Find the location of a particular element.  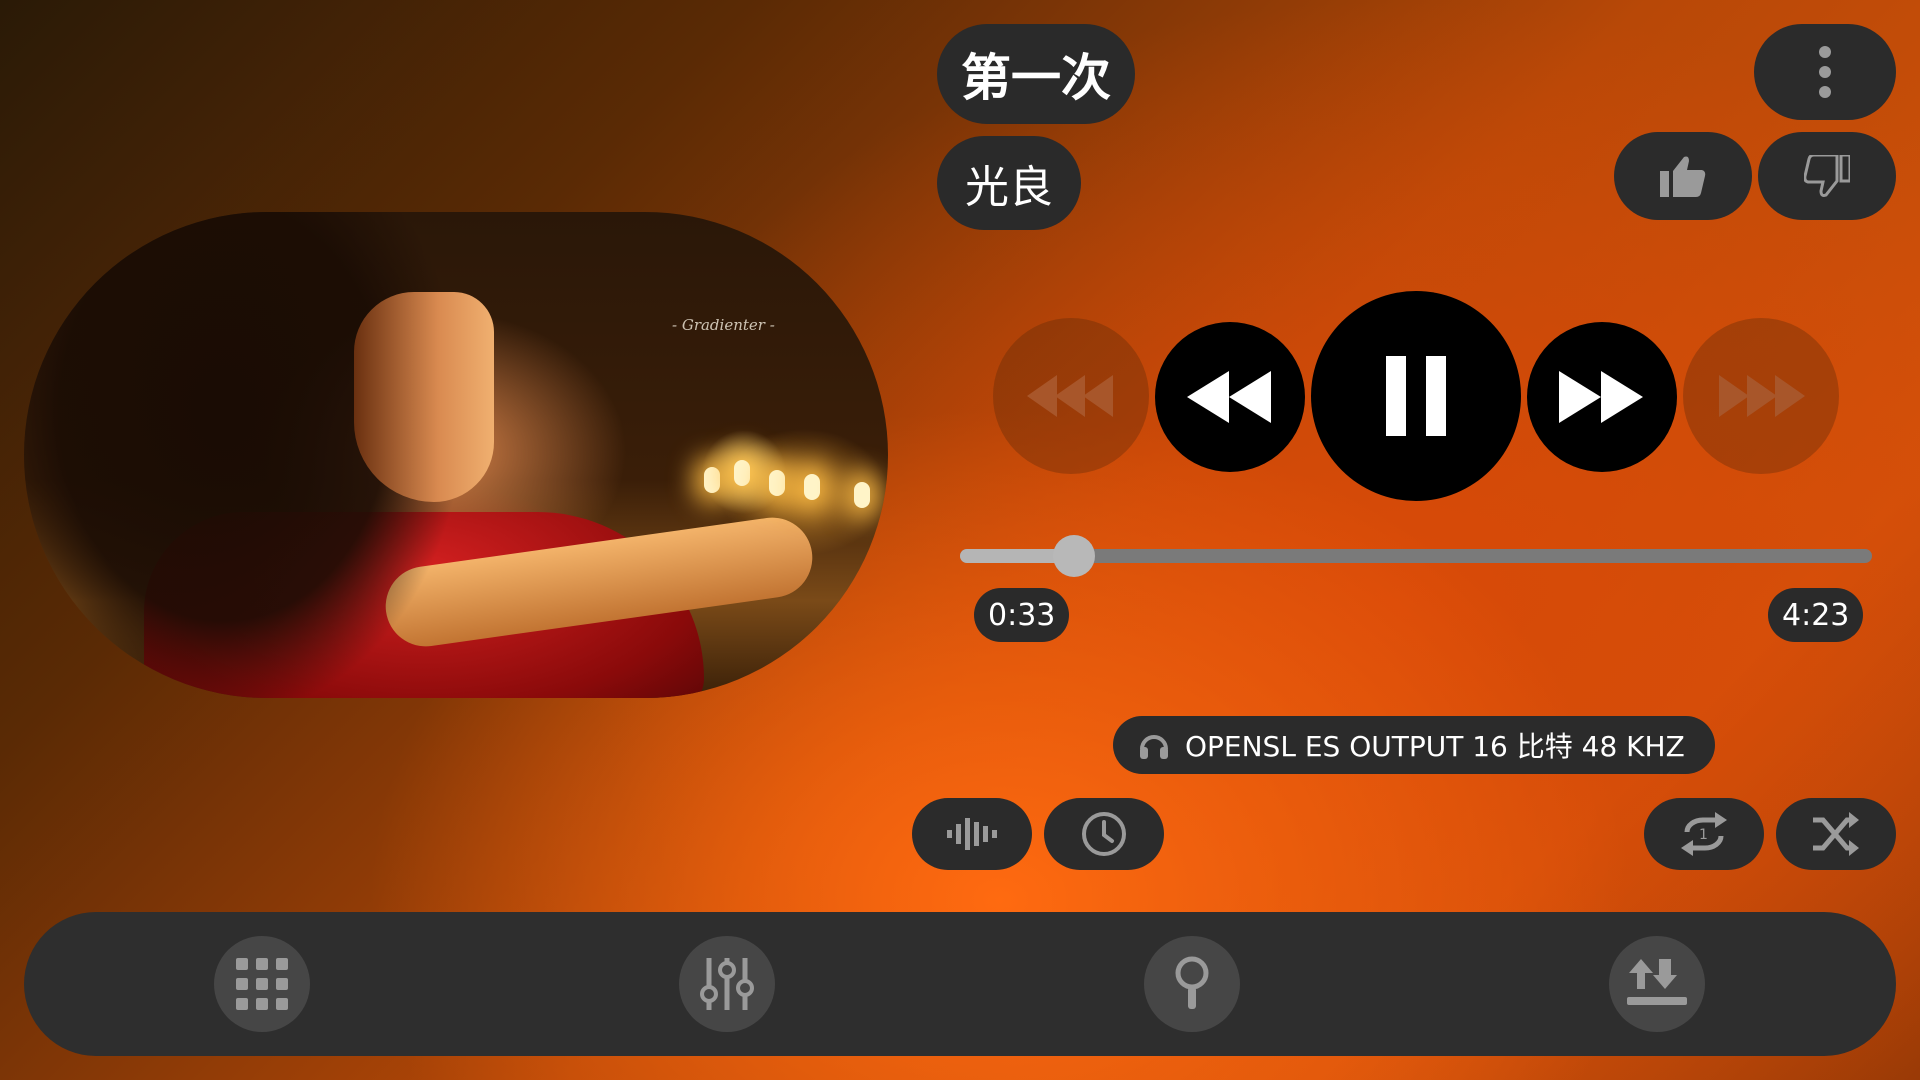

waveform-icon is located at coordinates (972, 834).